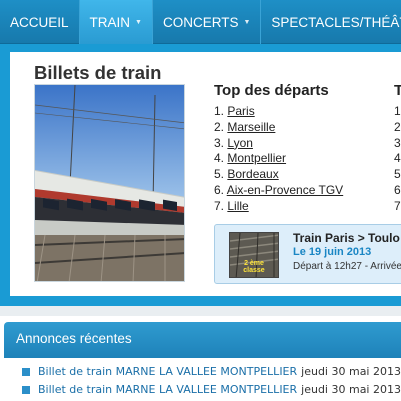 Image resolution: width=401 pixels, height=401 pixels. Describe the element at coordinates (240, 111) in the screenshot. I see `city-link: Paris` at that location.